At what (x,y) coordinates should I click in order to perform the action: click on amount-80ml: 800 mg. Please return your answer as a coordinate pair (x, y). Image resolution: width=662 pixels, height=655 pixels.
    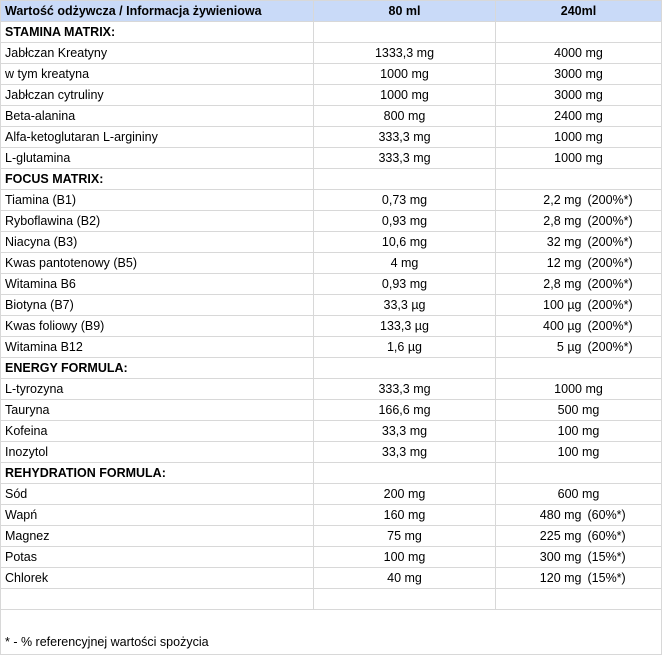
    Looking at the image, I should click on (404, 116).